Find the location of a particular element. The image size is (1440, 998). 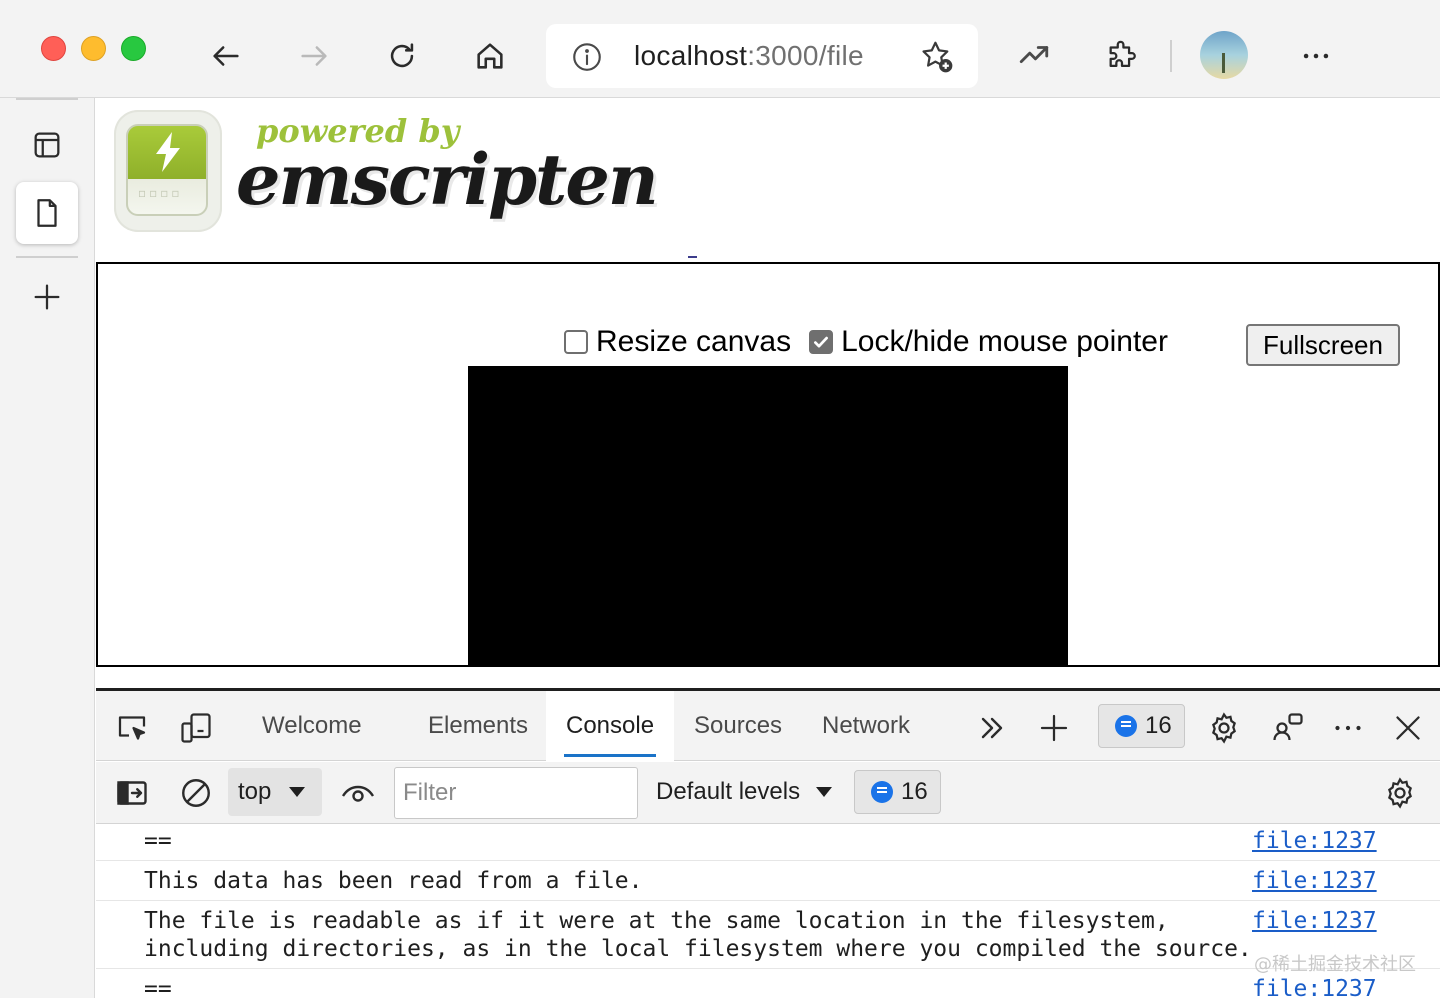

home-icon is located at coordinates (490, 56).